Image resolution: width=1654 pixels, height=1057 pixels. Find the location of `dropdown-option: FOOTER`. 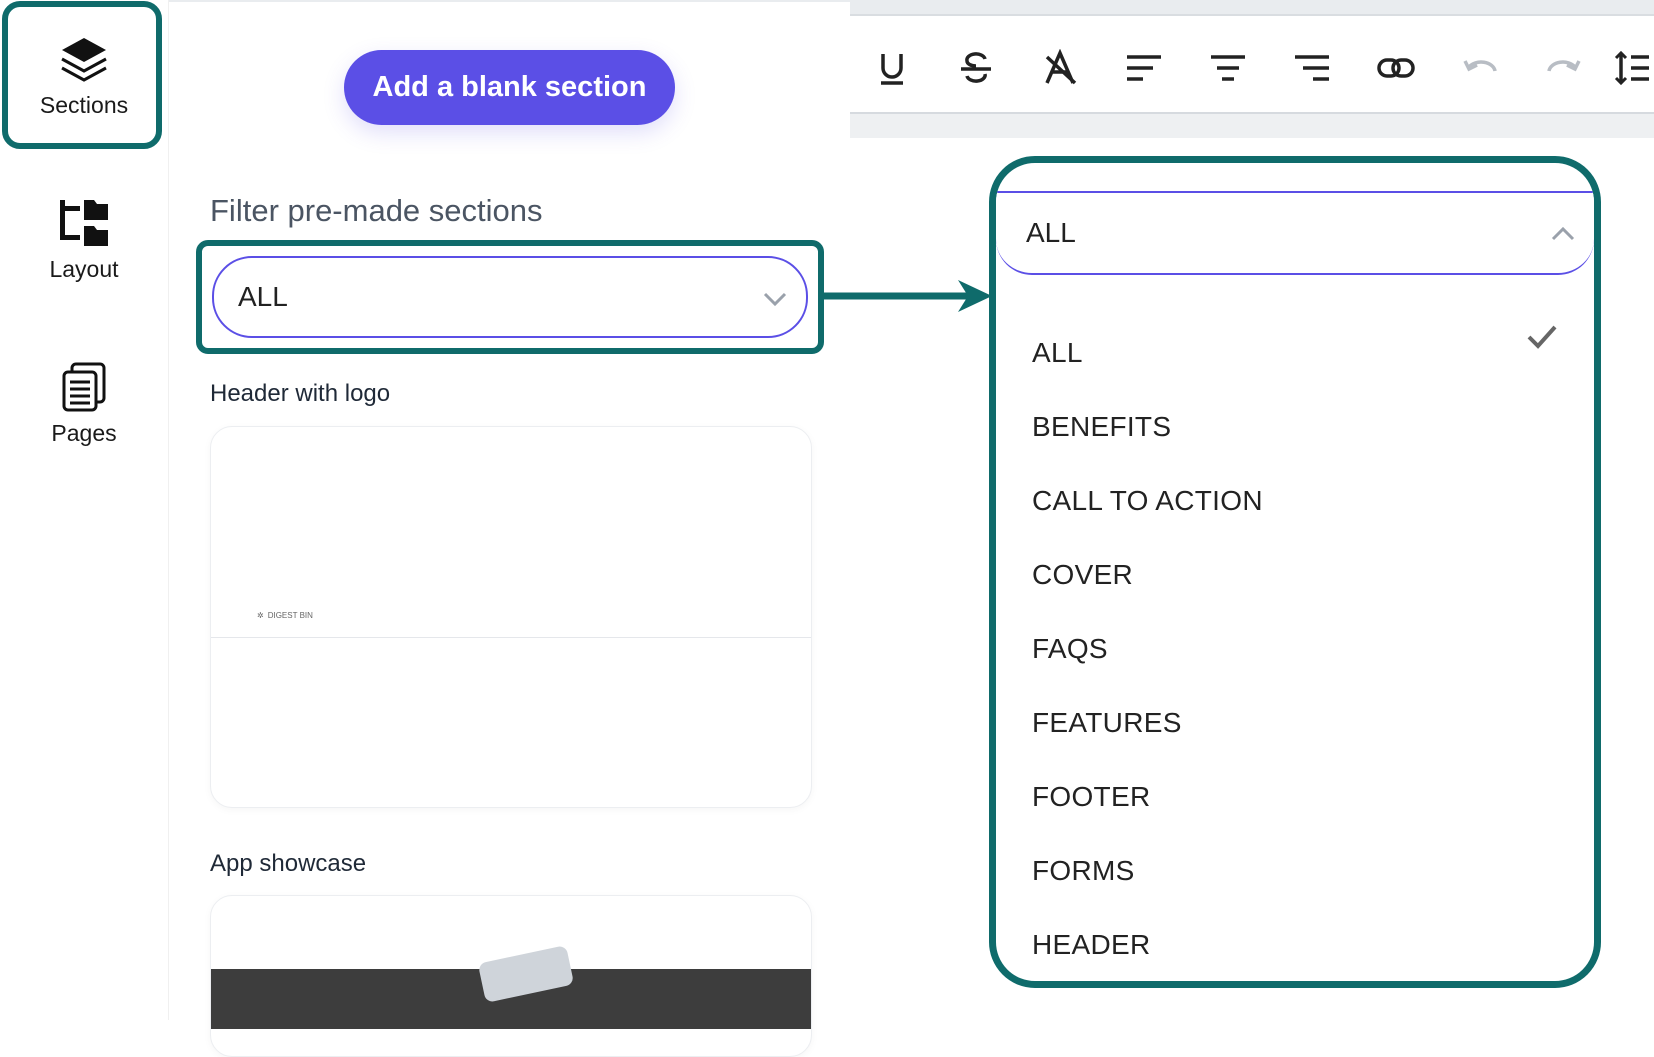

dropdown-option: FOOTER is located at coordinates (1091, 797).